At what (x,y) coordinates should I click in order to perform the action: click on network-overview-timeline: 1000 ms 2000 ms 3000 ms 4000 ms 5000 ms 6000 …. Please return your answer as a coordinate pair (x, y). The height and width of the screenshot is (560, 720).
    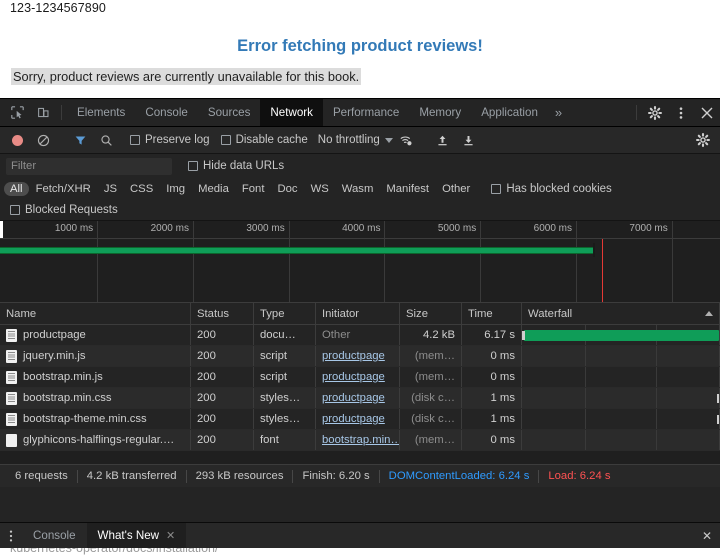
    Looking at the image, I should click on (360, 262).